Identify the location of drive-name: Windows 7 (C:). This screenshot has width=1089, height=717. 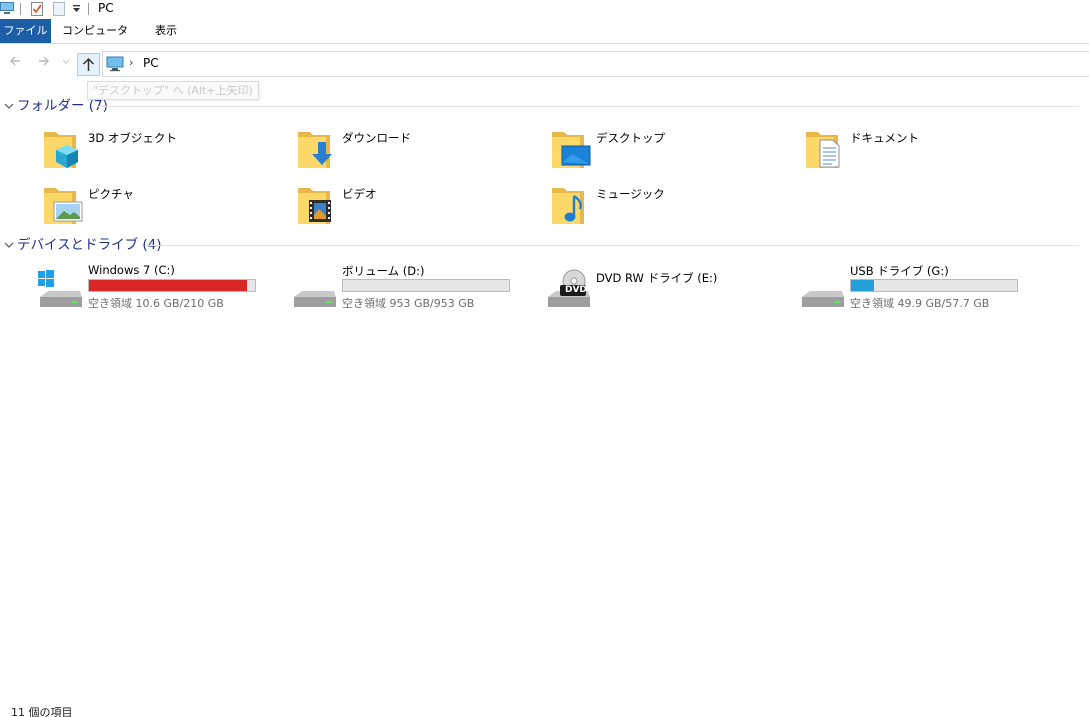
(131, 270).